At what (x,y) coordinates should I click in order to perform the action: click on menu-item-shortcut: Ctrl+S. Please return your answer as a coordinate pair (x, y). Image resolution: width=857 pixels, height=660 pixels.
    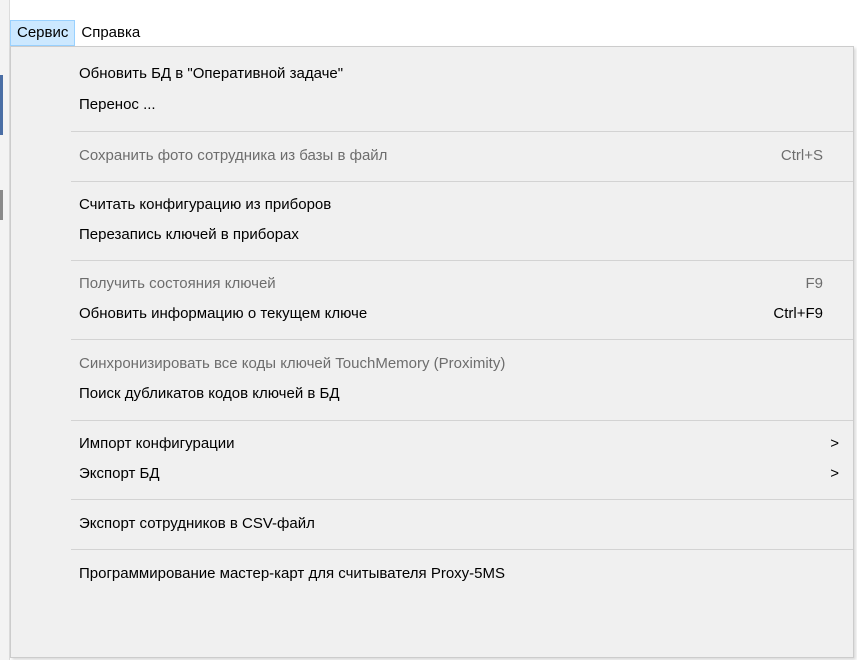
    Looking at the image, I should click on (801, 155).